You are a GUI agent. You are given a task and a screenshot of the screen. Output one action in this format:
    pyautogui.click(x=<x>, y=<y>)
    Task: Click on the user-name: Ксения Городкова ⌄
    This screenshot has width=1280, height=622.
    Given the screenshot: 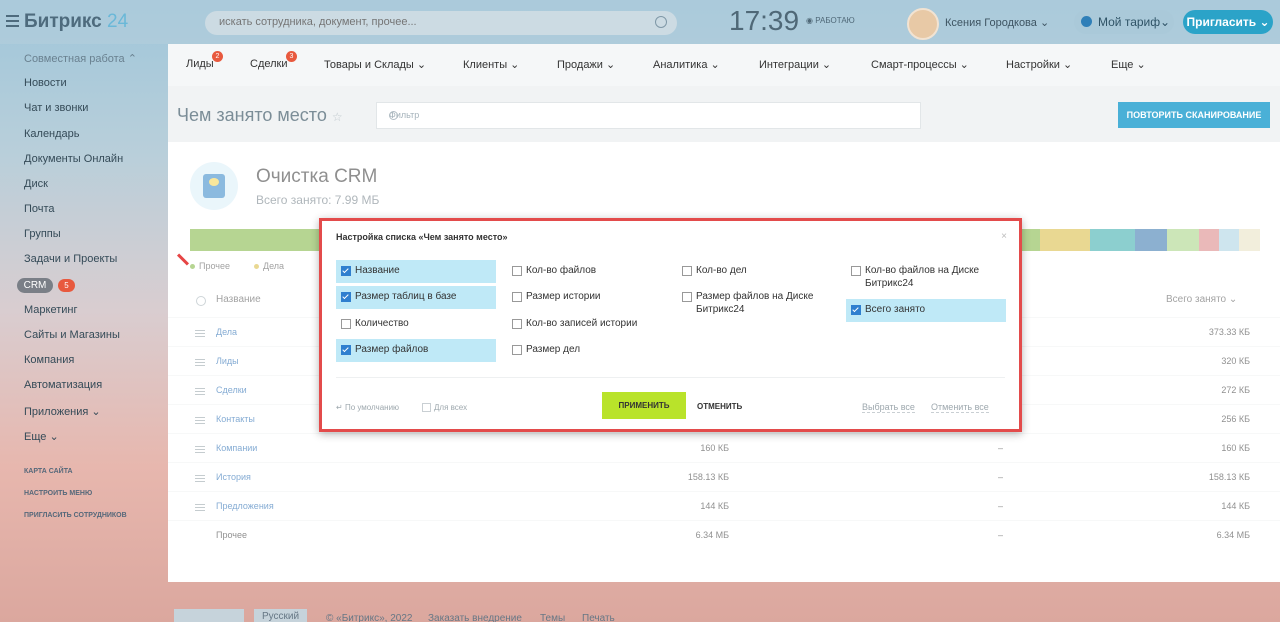 What is the action you would take?
    pyautogui.click(x=997, y=22)
    